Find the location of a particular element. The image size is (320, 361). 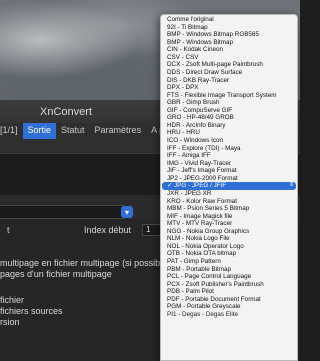

format-menu-item: PBM - Portable Bitmap is located at coordinates (229, 270).